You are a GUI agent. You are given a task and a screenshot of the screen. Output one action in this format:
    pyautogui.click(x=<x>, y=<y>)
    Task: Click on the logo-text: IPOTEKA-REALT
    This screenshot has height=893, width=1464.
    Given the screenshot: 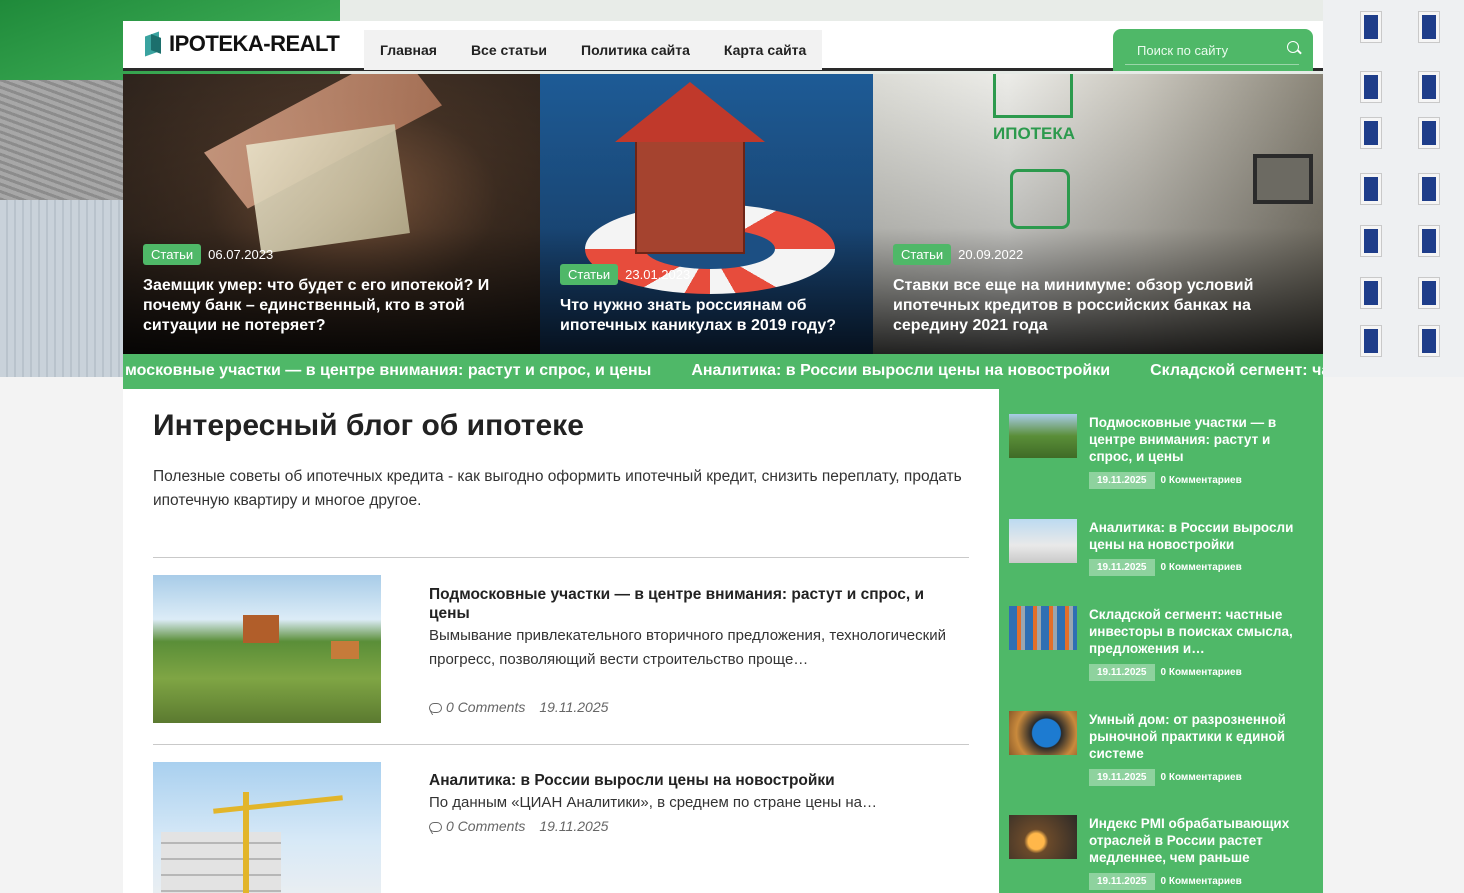 What is the action you would take?
    pyautogui.click(x=254, y=43)
    